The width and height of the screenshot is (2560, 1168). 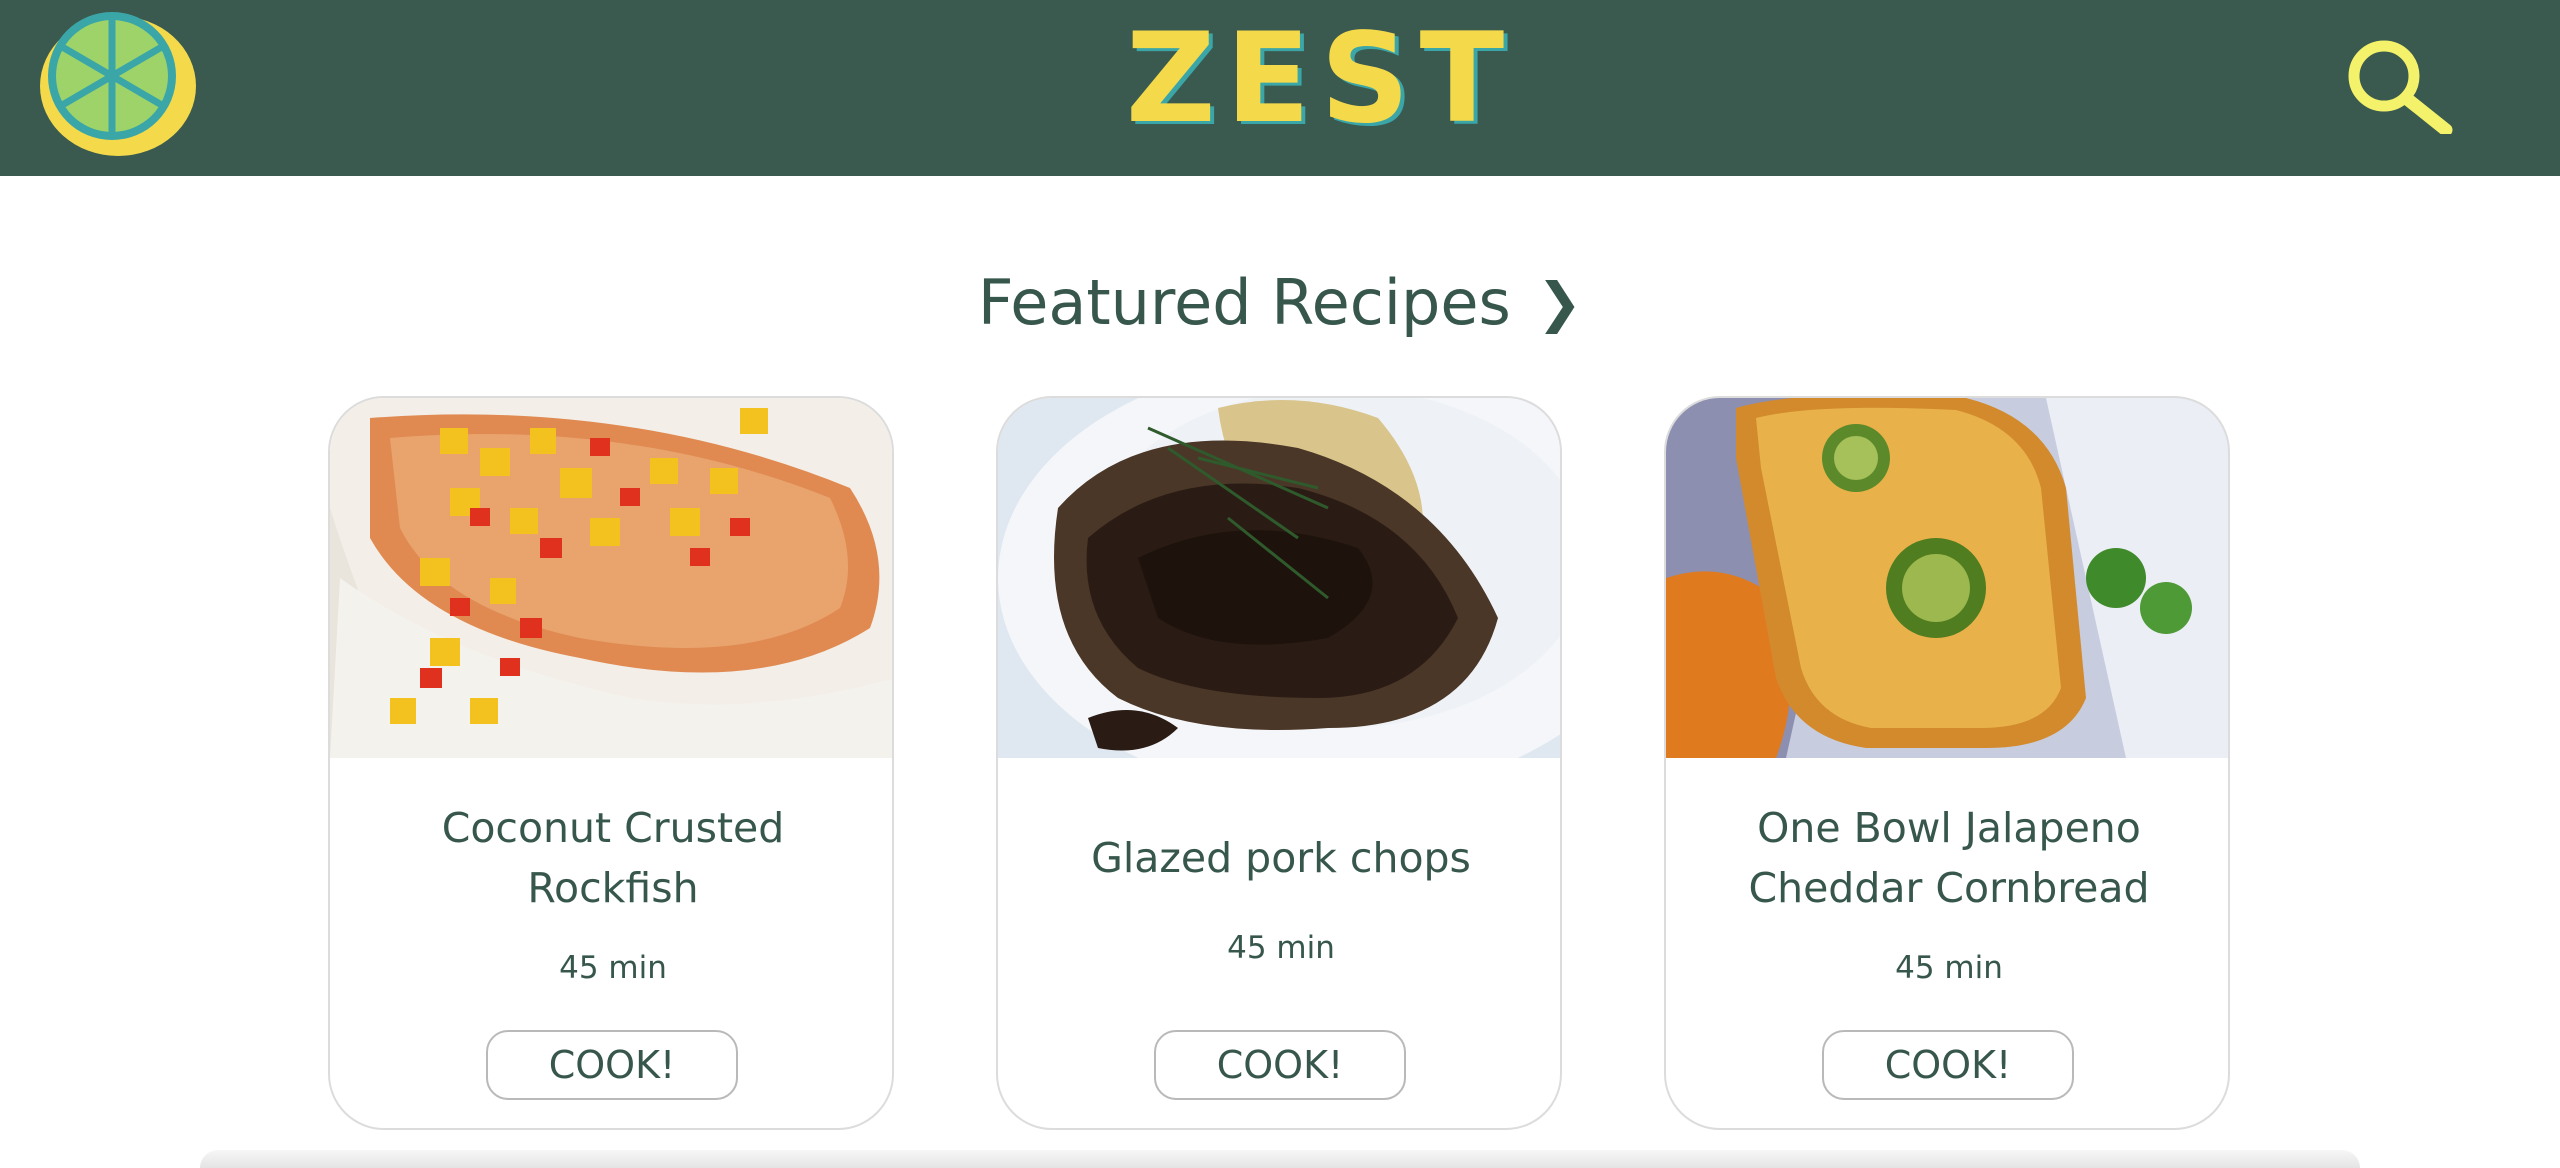 I want to click on recipe-card: Coconut Crusted Rockfish 45 min COOK!, so click(x=611, y=763).